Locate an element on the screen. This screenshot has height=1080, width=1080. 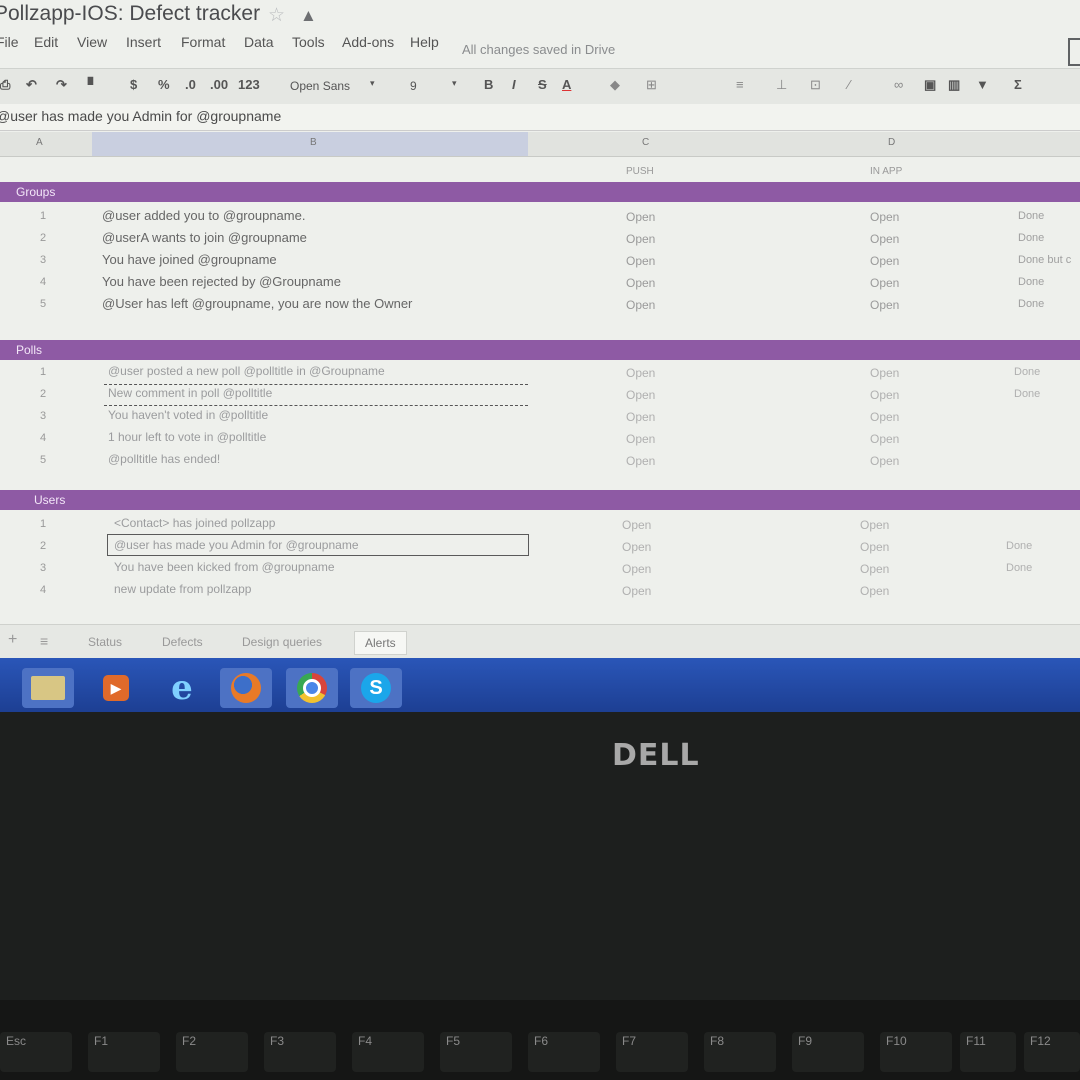
font-size-select: 9 ▾ is located at coordinates (430, 86).